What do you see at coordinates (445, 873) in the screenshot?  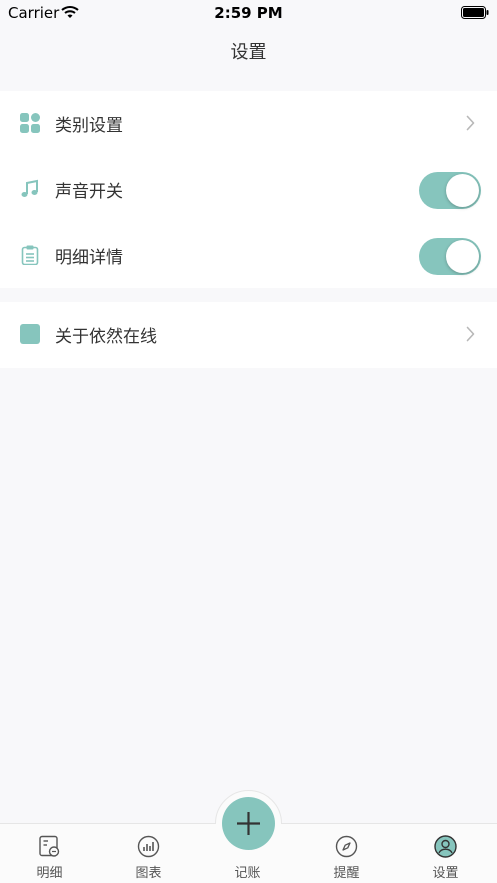 I see `tab-label: 设置` at bounding box center [445, 873].